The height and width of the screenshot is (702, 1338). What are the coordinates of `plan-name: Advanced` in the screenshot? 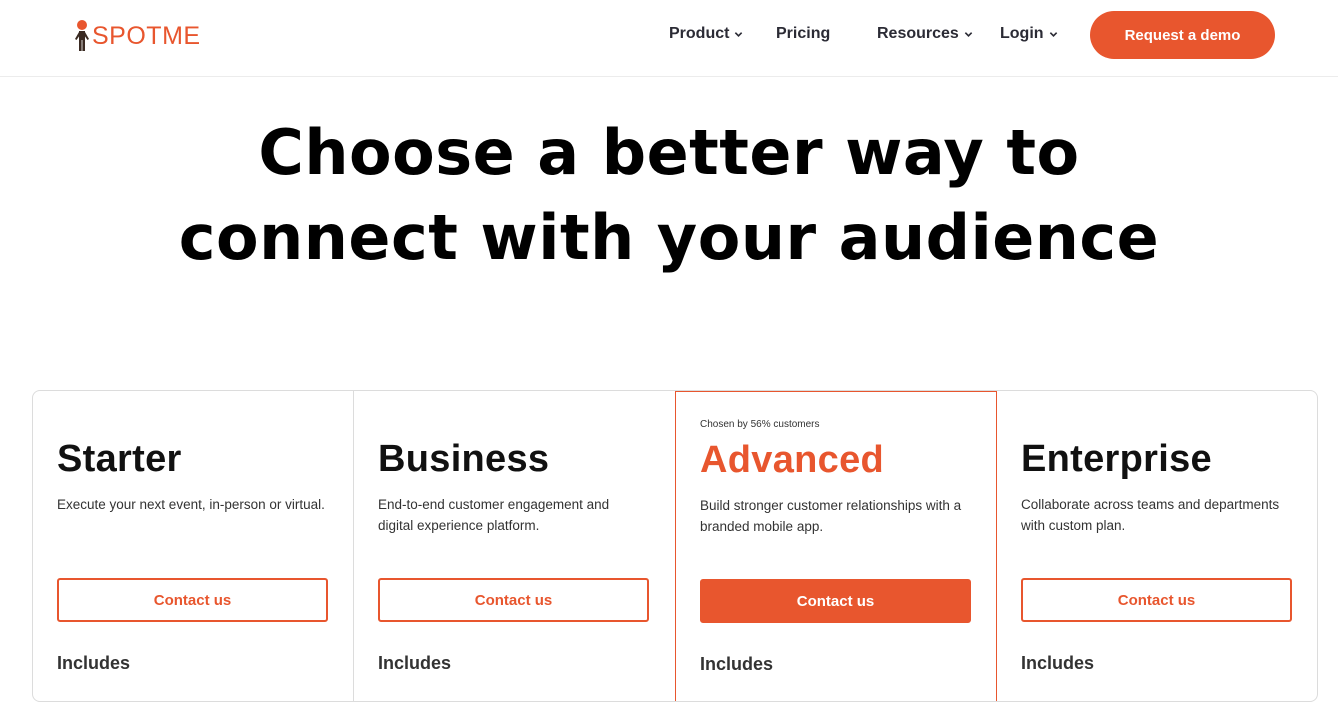 It's located at (792, 460).